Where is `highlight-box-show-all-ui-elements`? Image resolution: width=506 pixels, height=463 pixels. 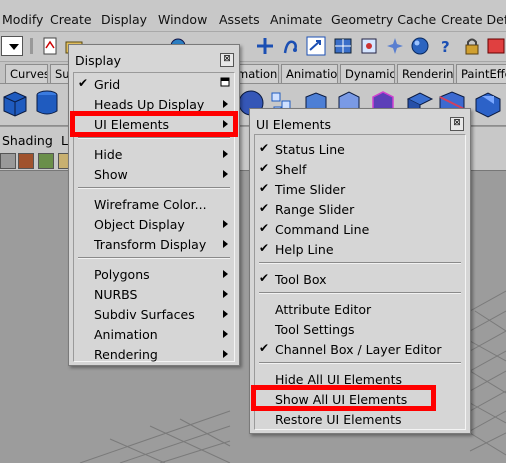 highlight-box-show-all-ui-elements is located at coordinates (343, 398).